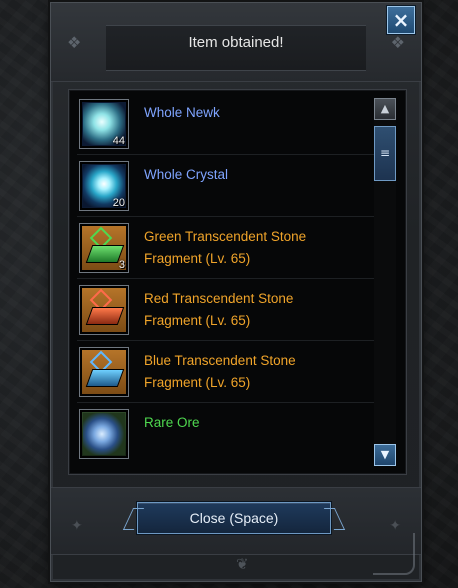 Image resolution: width=458 pixels, height=588 pixels. Describe the element at coordinates (219, 309) in the screenshot. I see `item-name: Red Transcendent Stone Fragment (Lv. 65)` at that location.